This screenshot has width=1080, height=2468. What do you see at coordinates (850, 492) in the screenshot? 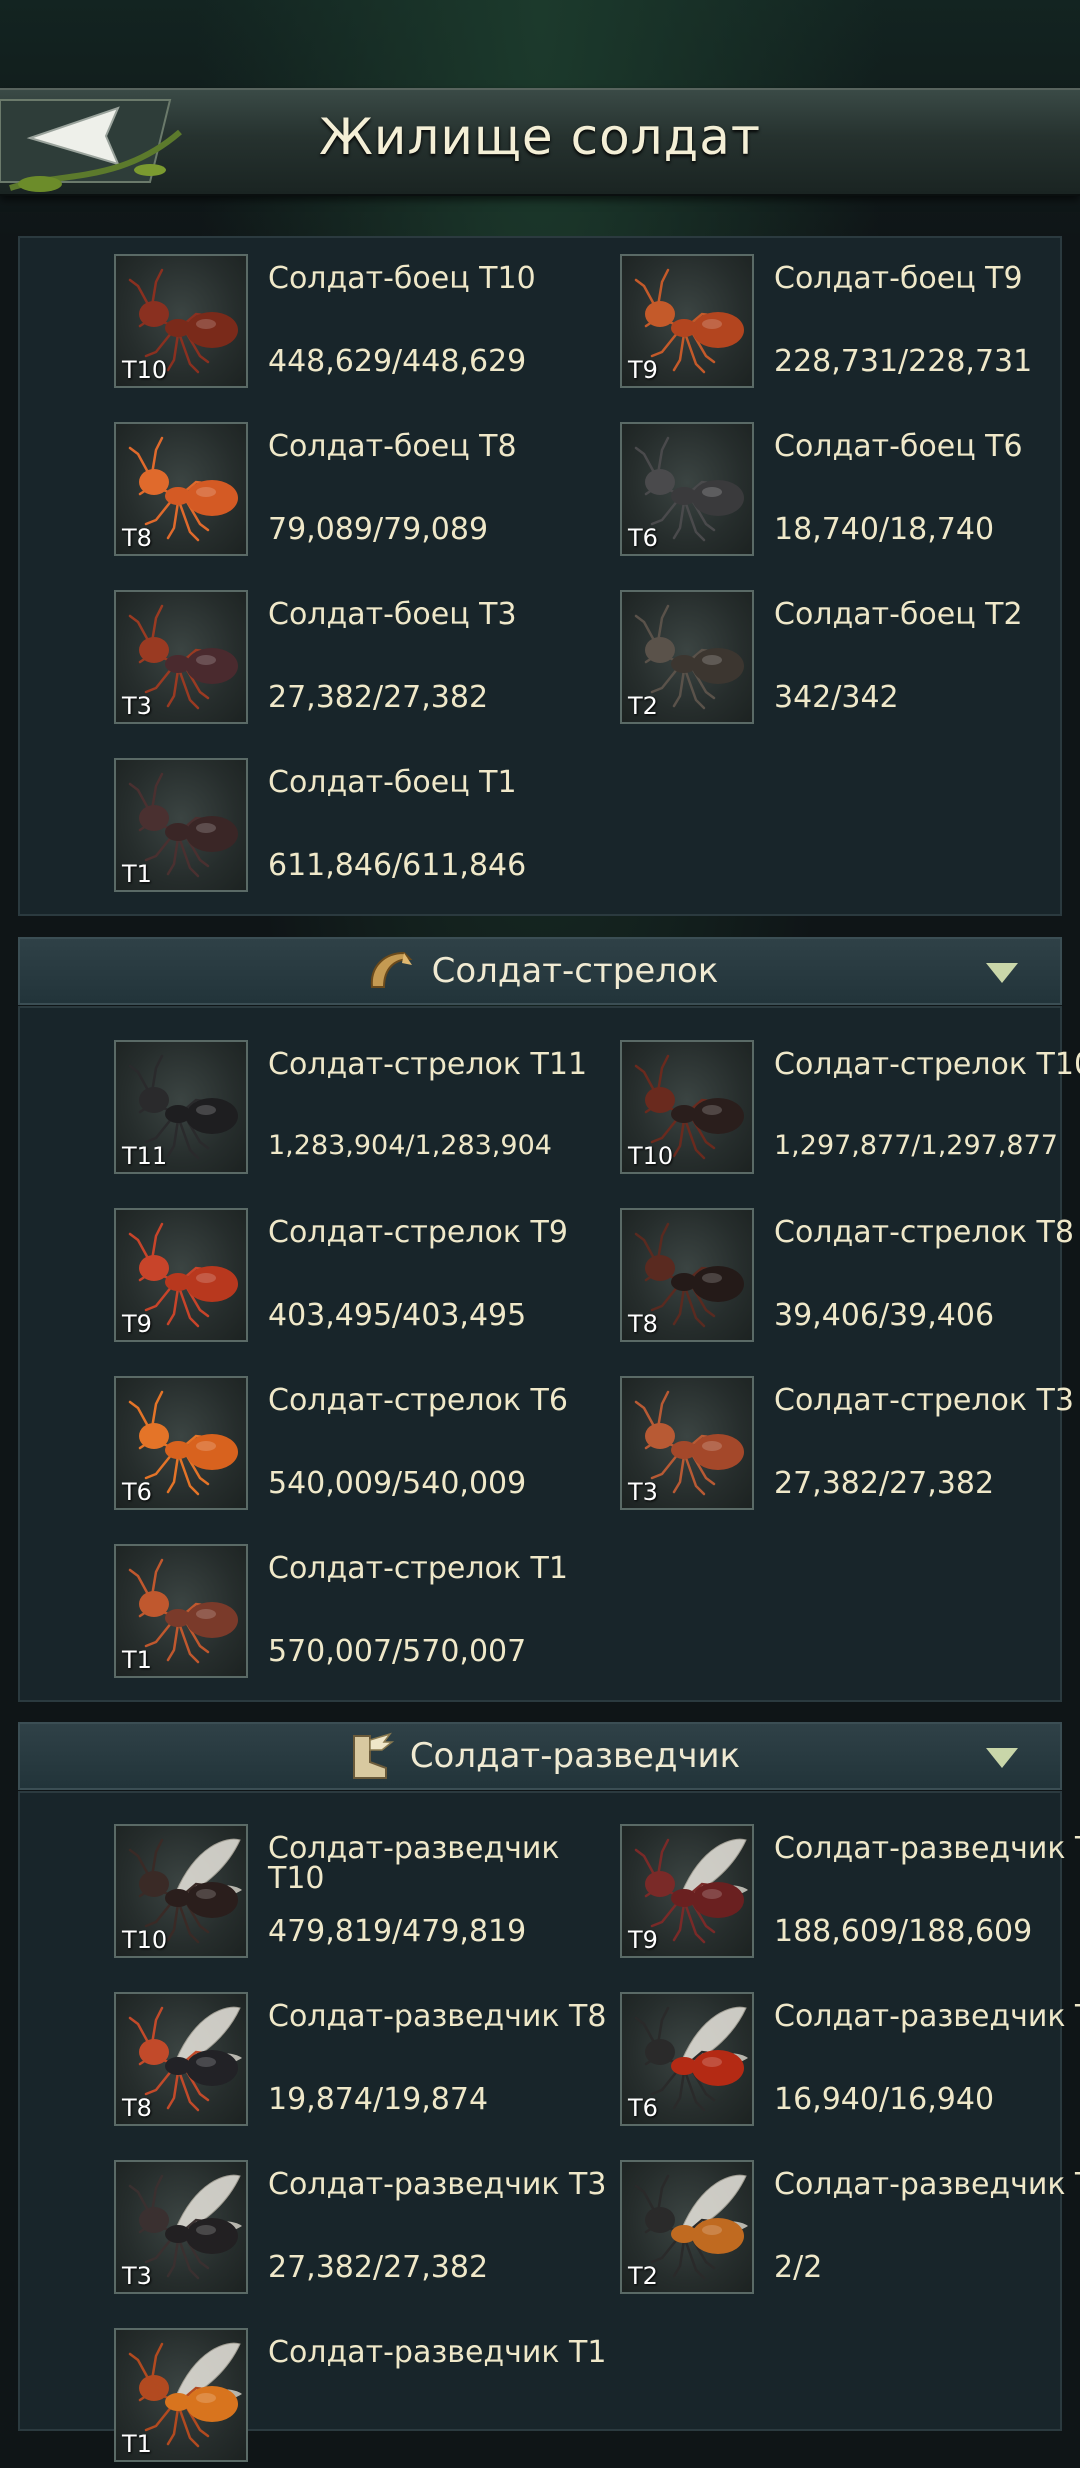
I see `unit-card: T6 Солдат-боец T6 18,740/18,740` at bounding box center [850, 492].